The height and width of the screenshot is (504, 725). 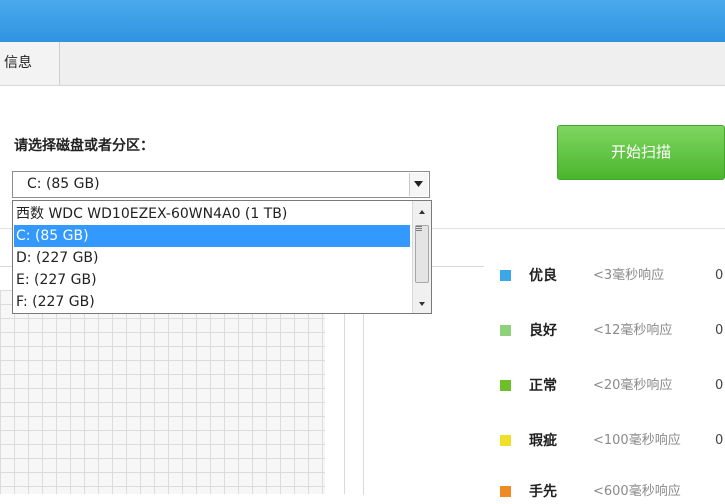 I want to click on legend-desc: <12毫秒响应, so click(x=633, y=330).